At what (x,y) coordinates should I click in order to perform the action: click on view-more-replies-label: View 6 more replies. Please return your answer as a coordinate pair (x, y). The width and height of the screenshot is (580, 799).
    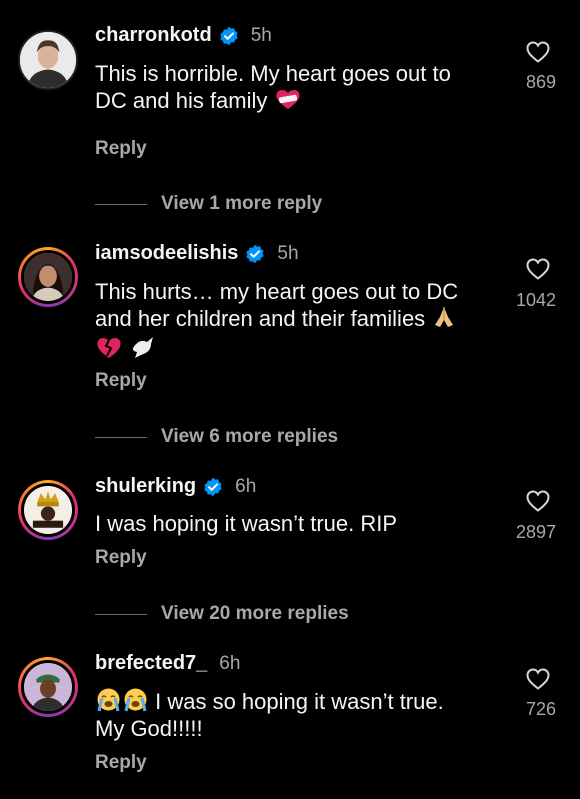
    Looking at the image, I should click on (250, 436).